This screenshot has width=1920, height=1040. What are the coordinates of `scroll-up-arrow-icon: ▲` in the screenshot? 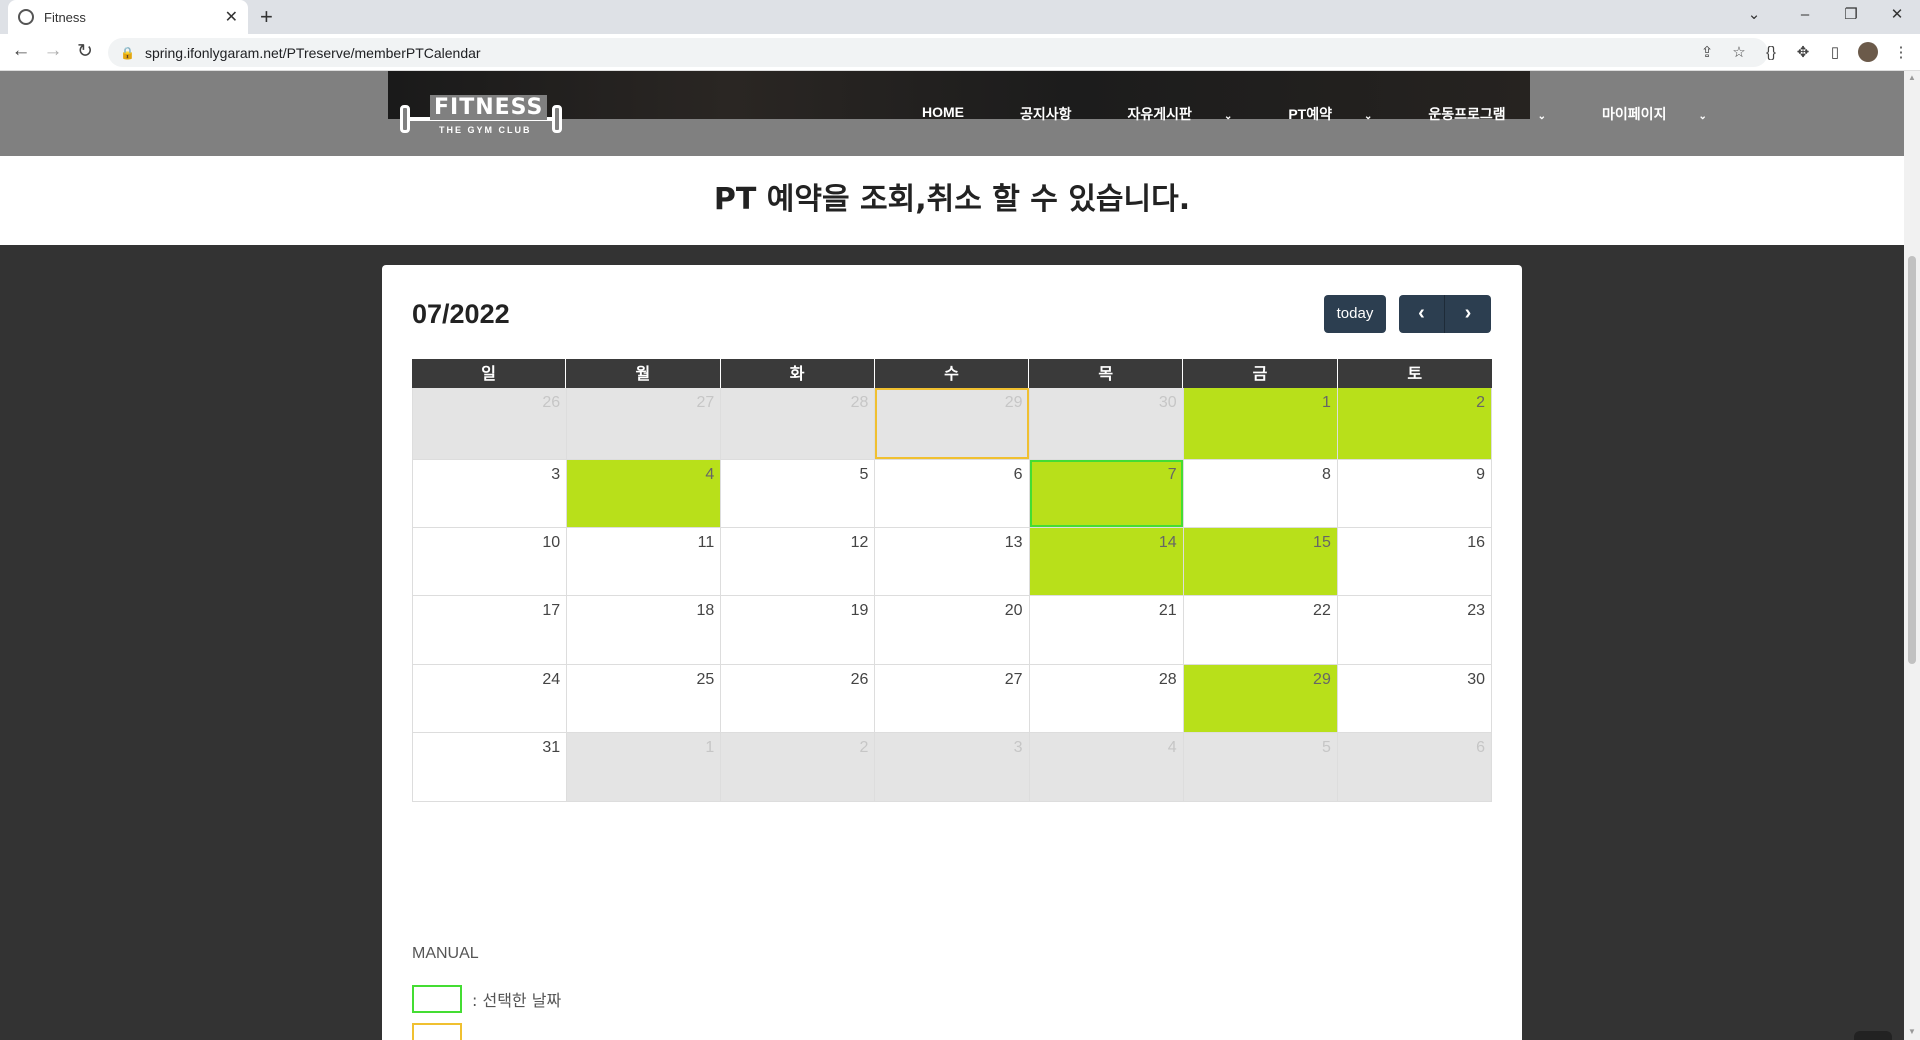 It's located at (1912, 77).